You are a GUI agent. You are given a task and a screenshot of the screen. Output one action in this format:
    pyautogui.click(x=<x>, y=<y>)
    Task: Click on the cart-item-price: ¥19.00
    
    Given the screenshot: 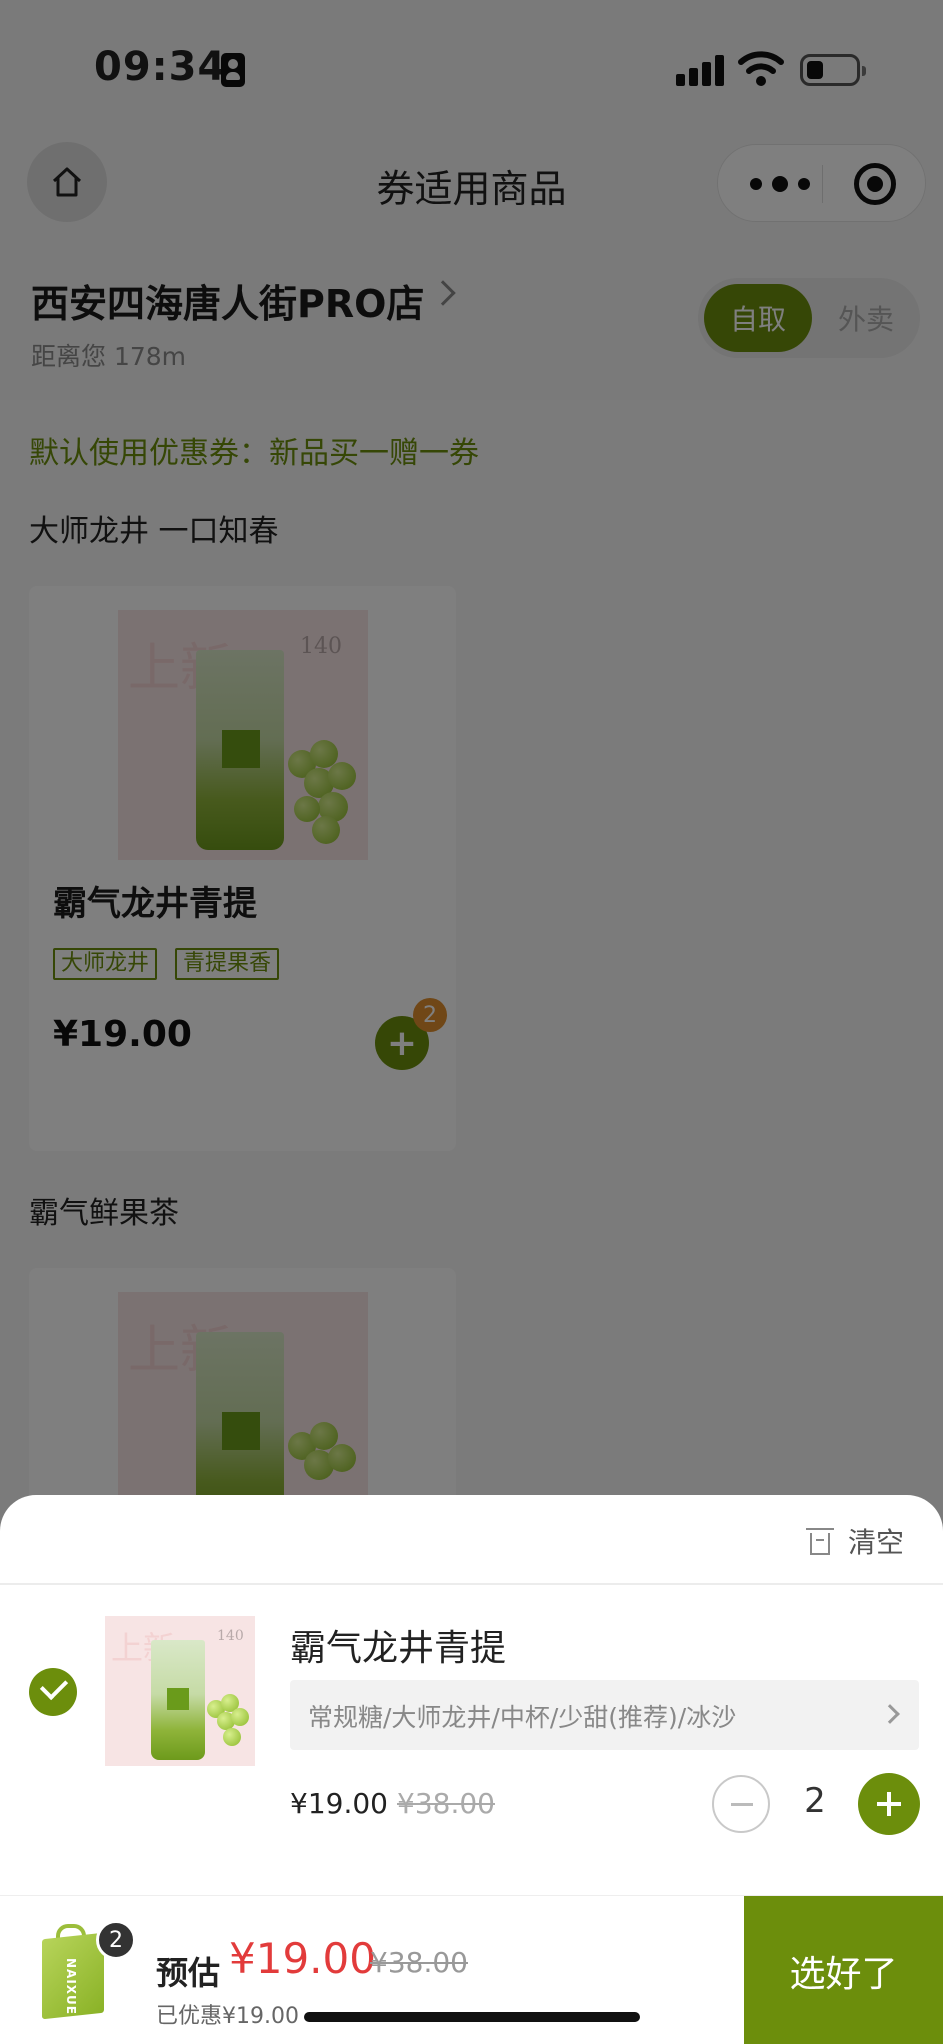 What is the action you would take?
    pyautogui.click(x=339, y=1803)
    